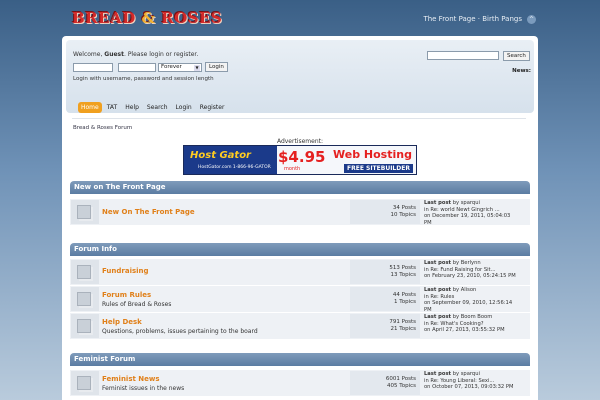  I want to click on menu-item-register: Register, so click(212, 107).